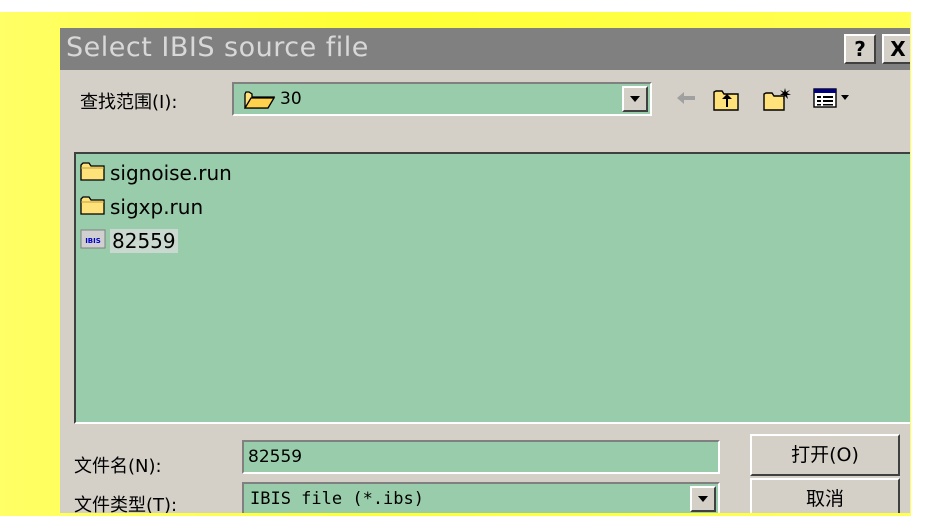 The image size is (933, 524). I want to click on new-folder-icon, so click(777, 101).